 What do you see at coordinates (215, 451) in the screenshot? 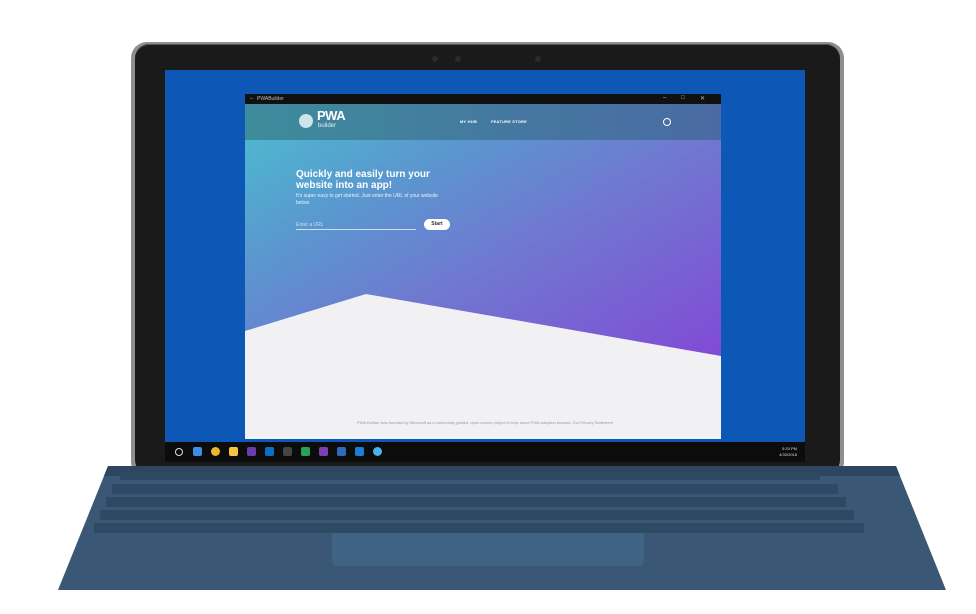
I see `chrome-icon` at bounding box center [215, 451].